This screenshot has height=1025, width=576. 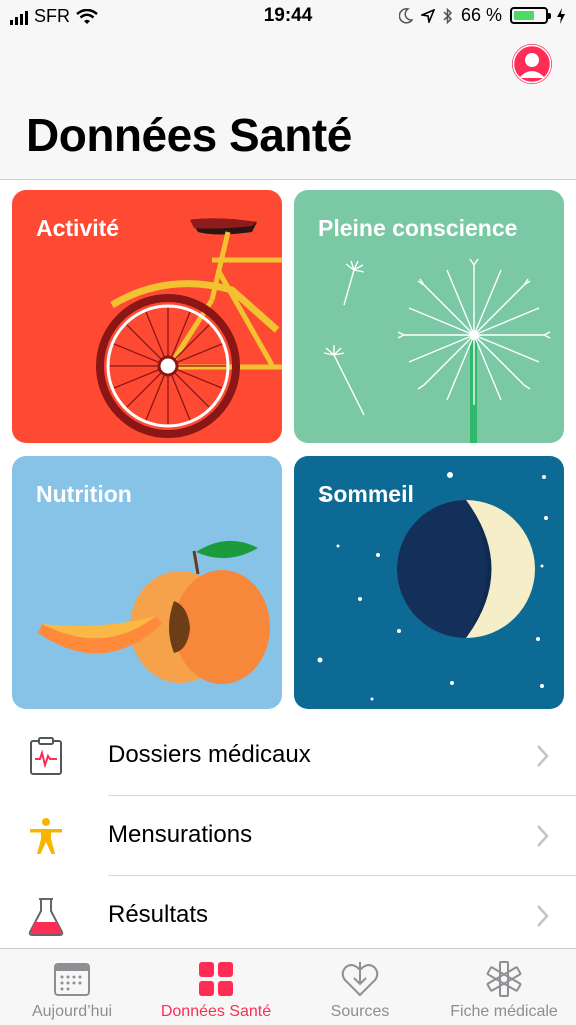 I want to click on grid-icon, so click(x=216, y=979).